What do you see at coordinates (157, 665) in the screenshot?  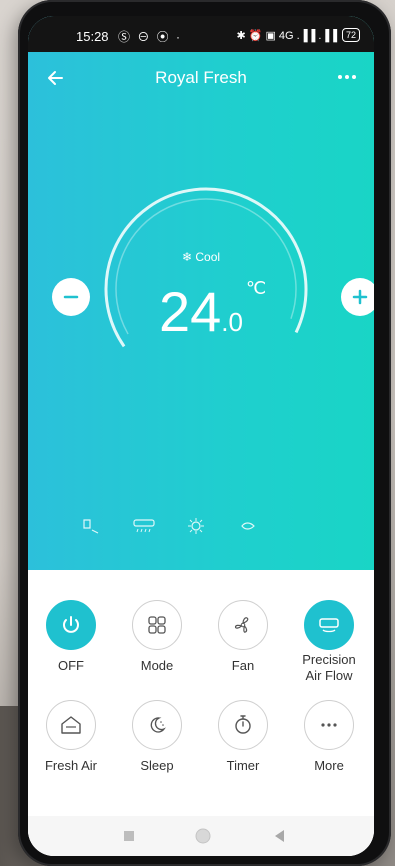 I see `control-label: Mode` at bounding box center [157, 665].